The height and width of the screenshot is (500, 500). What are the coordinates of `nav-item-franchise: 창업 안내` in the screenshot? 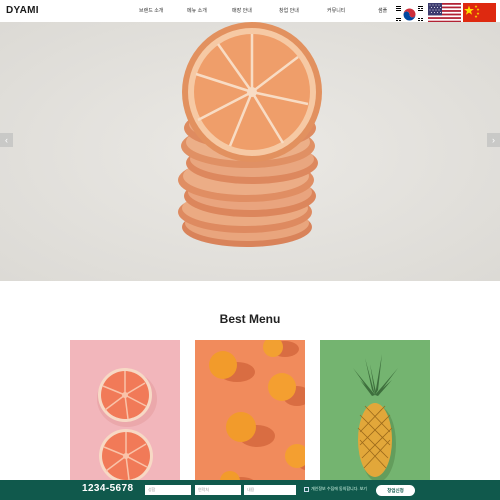 It's located at (289, 10).